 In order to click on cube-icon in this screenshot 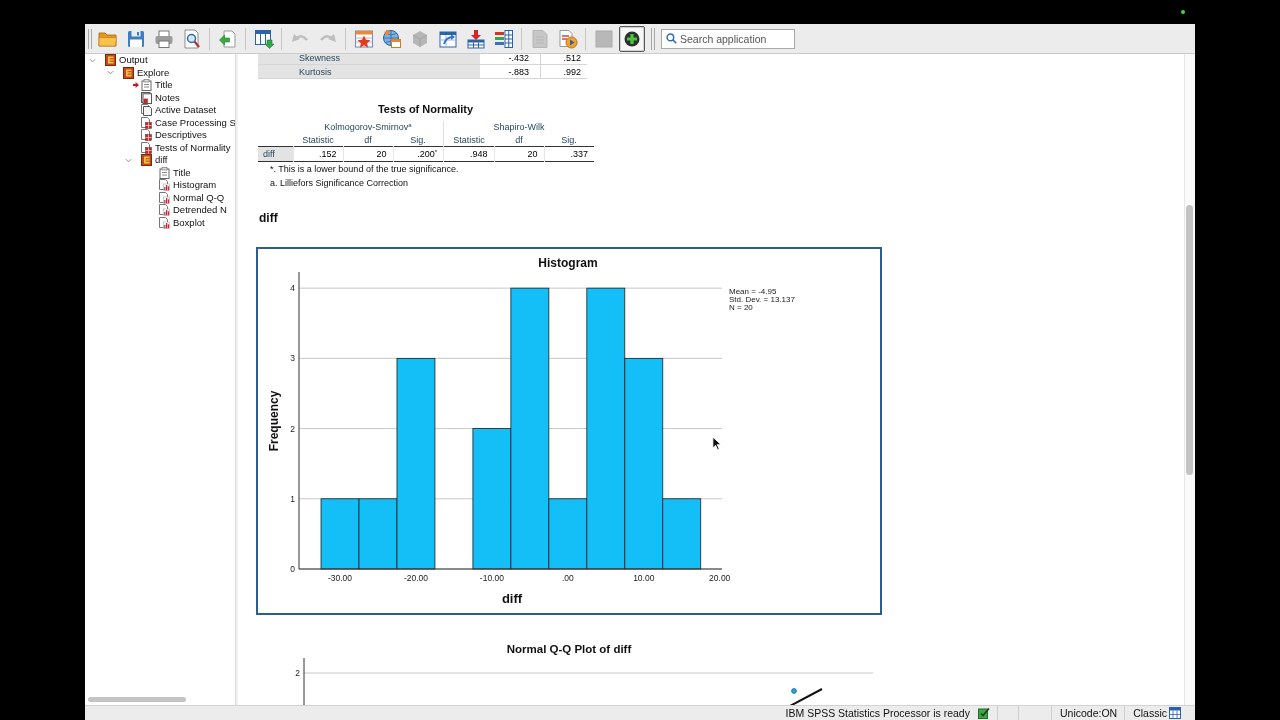, I will do `click(420, 38)`.